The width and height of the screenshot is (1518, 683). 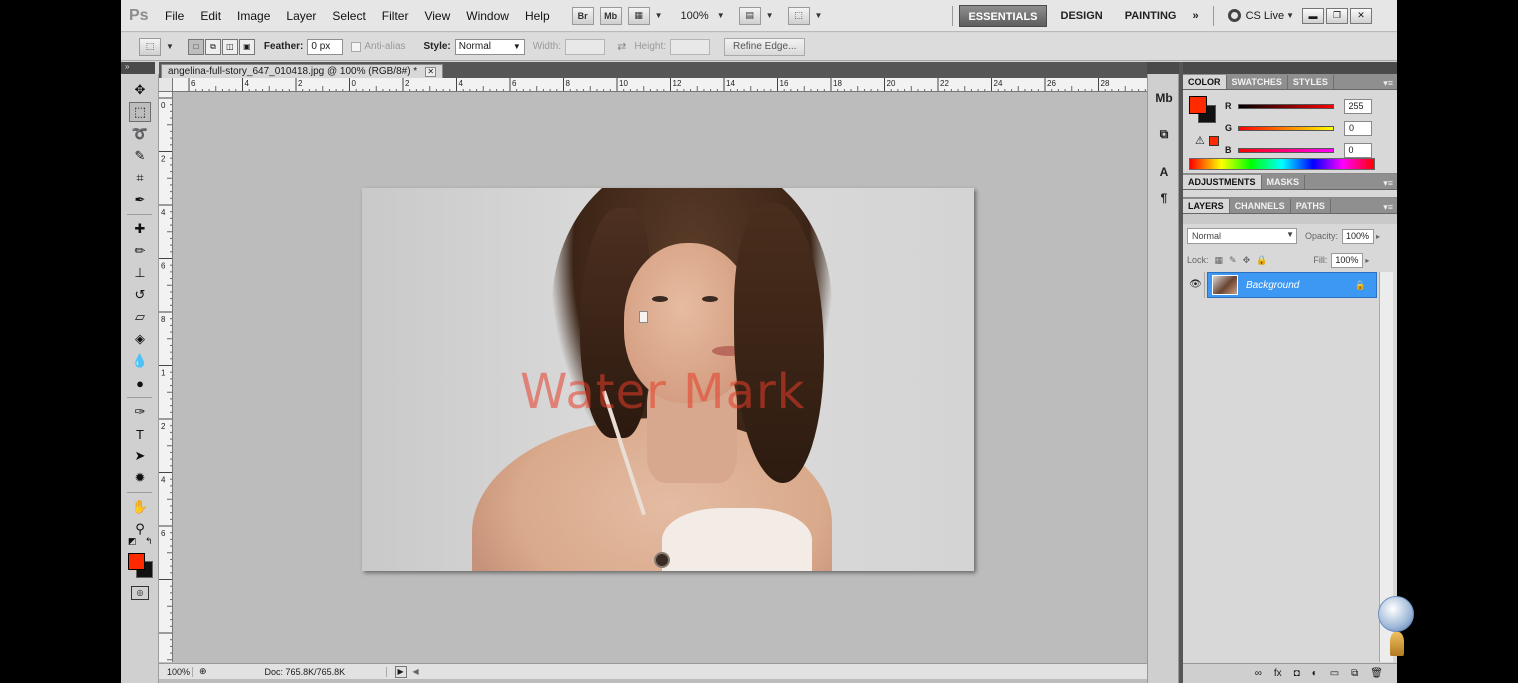 What do you see at coordinates (140, 251) in the screenshot?
I see `brush-tool-icon: ✏` at bounding box center [140, 251].